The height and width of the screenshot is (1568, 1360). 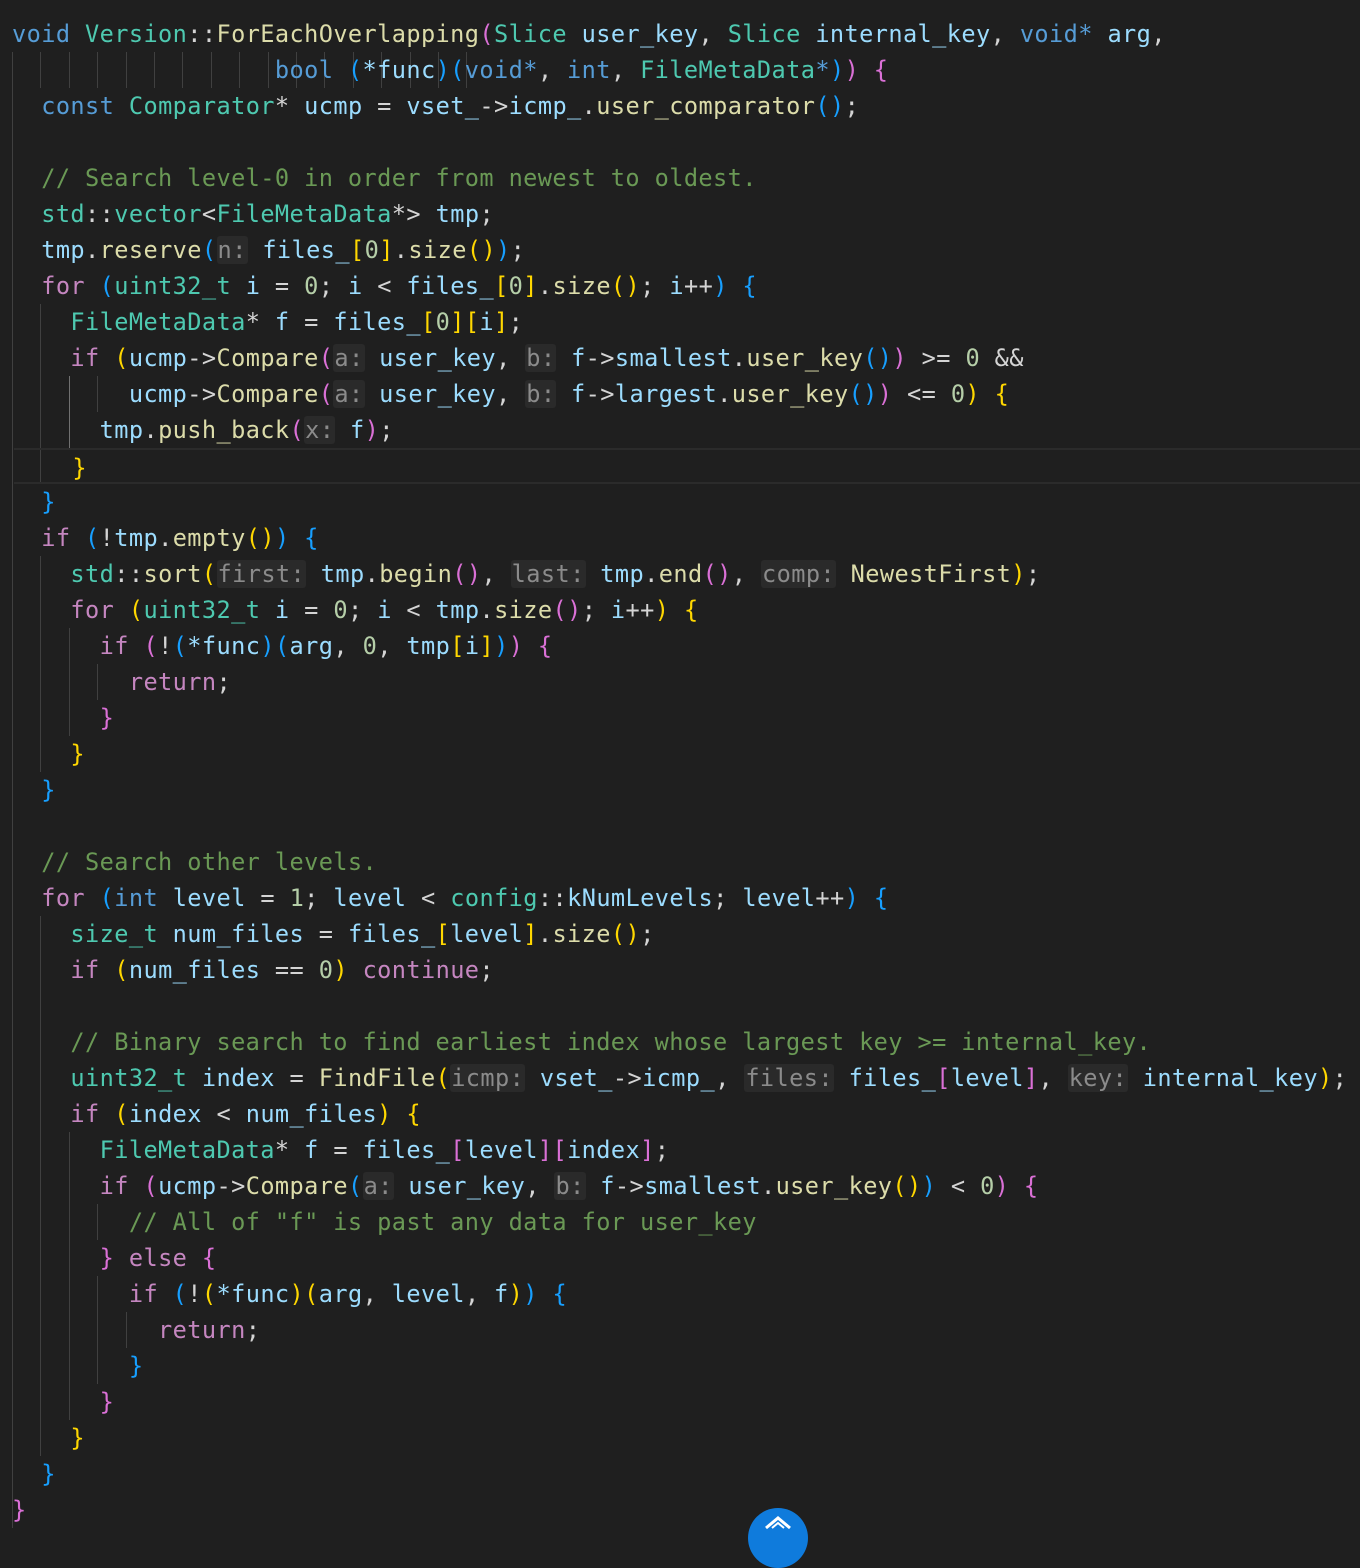 What do you see at coordinates (778, 1538) in the screenshot?
I see `scroll-to-top-button` at bounding box center [778, 1538].